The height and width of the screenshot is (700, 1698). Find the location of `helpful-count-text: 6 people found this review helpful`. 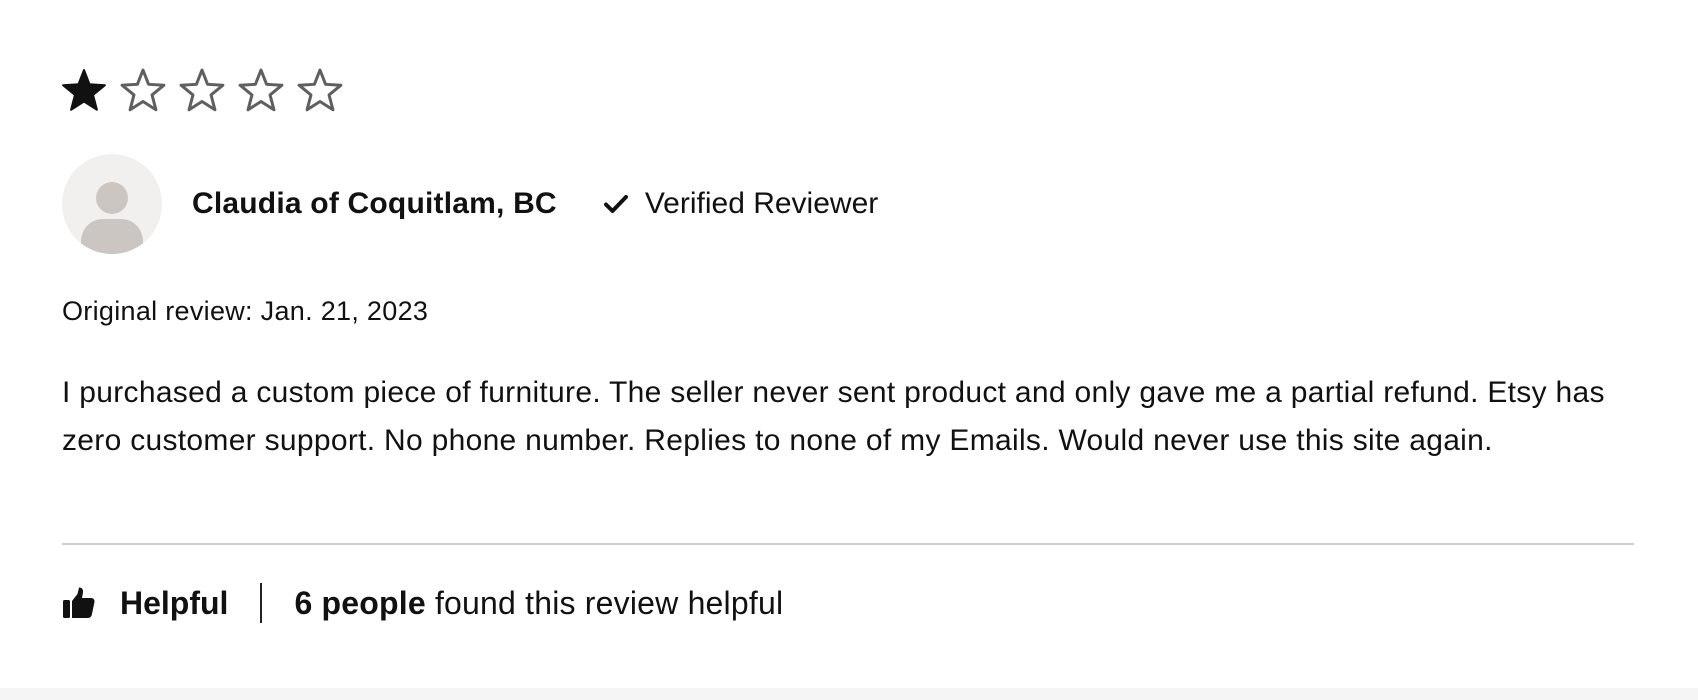

helpful-count-text: 6 people found this review helpful is located at coordinates (538, 603).